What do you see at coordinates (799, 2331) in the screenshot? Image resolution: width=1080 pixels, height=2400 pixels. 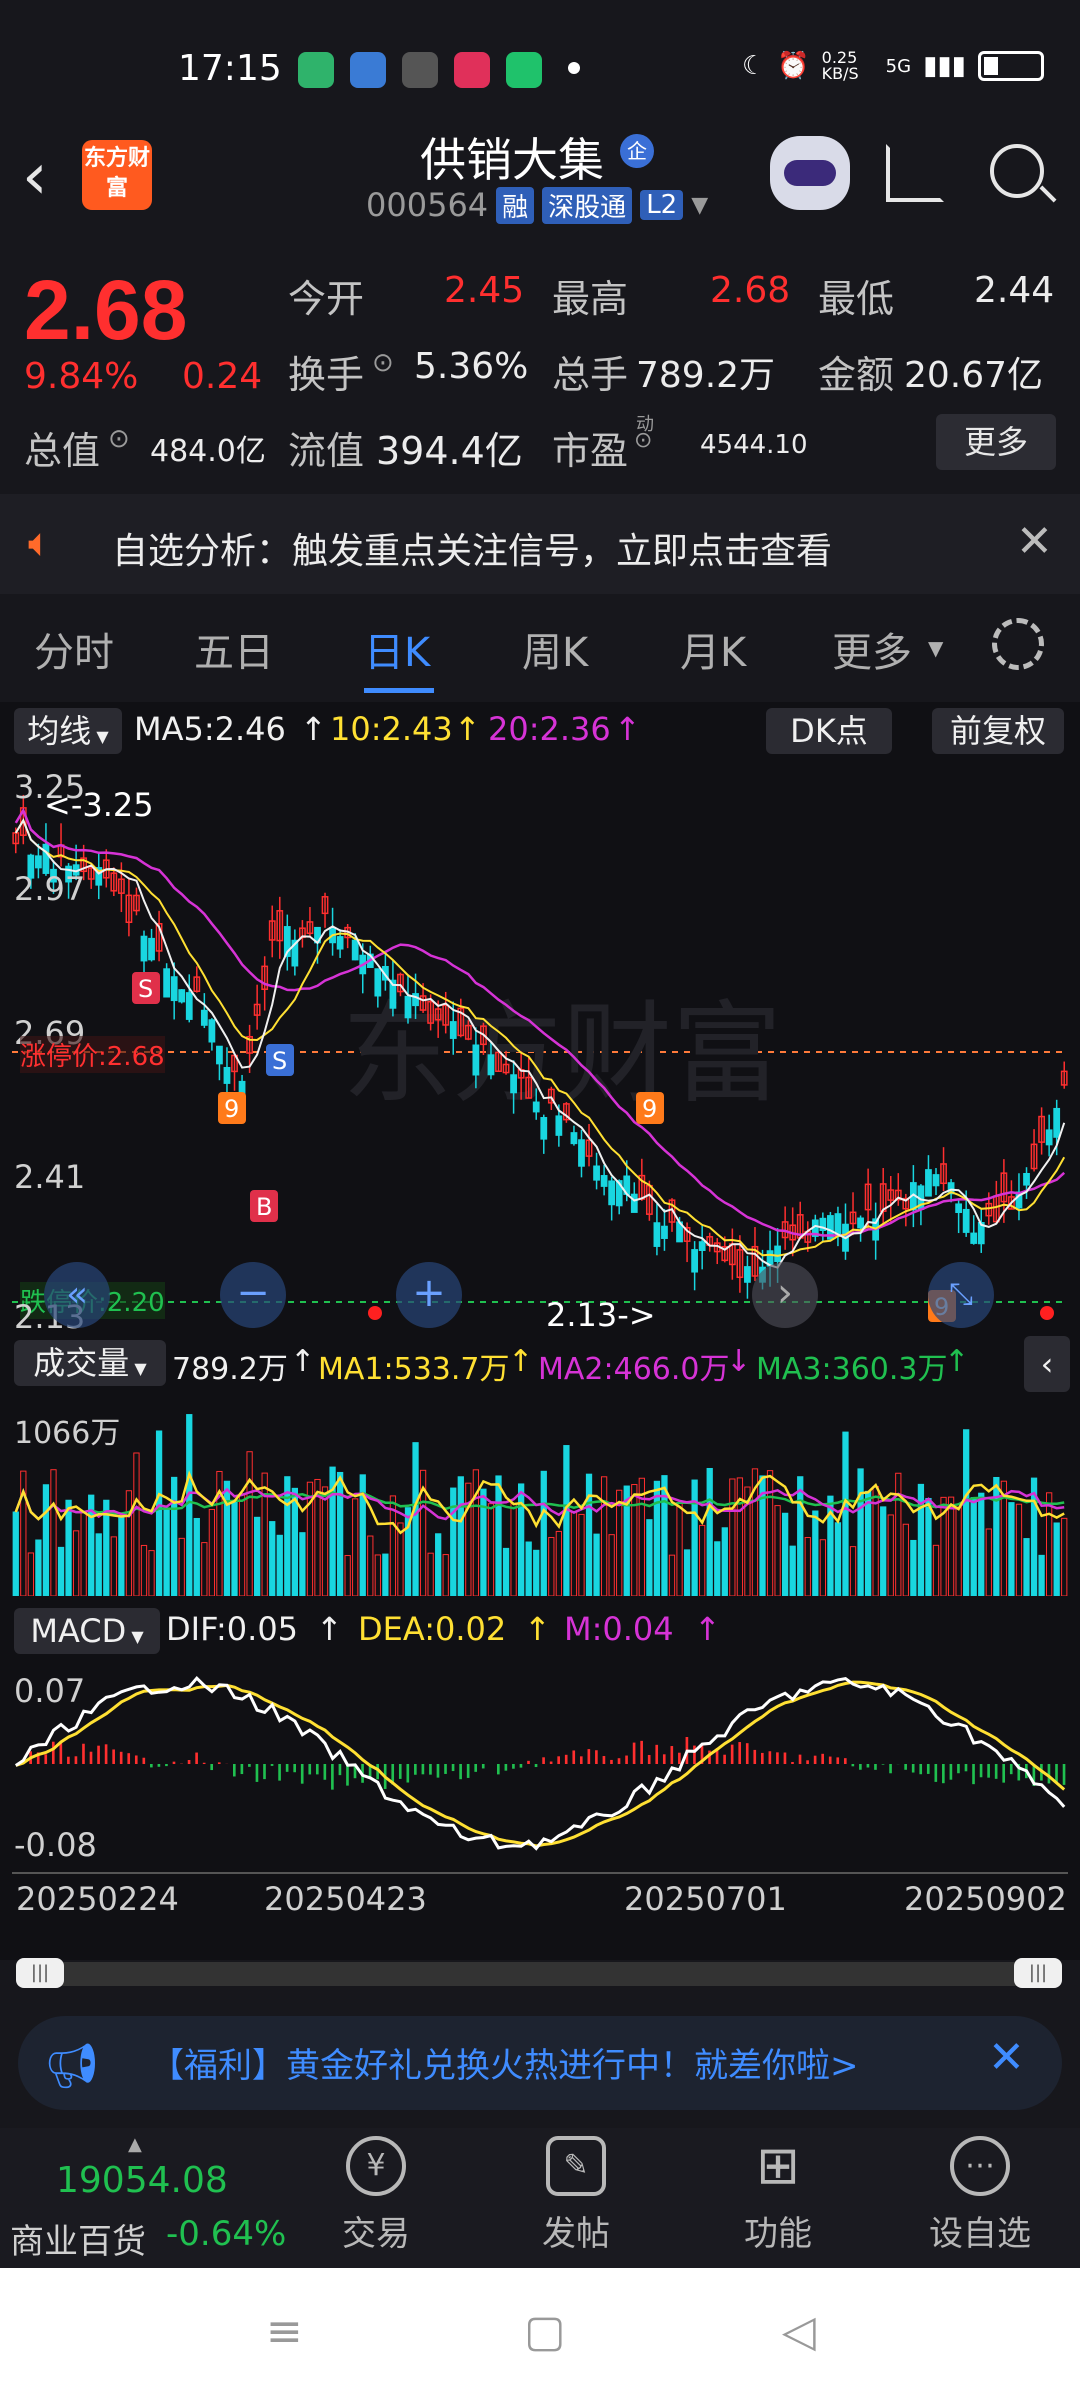 I see `back-triangle-icon: ◁` at bounding box center [799, 2331].